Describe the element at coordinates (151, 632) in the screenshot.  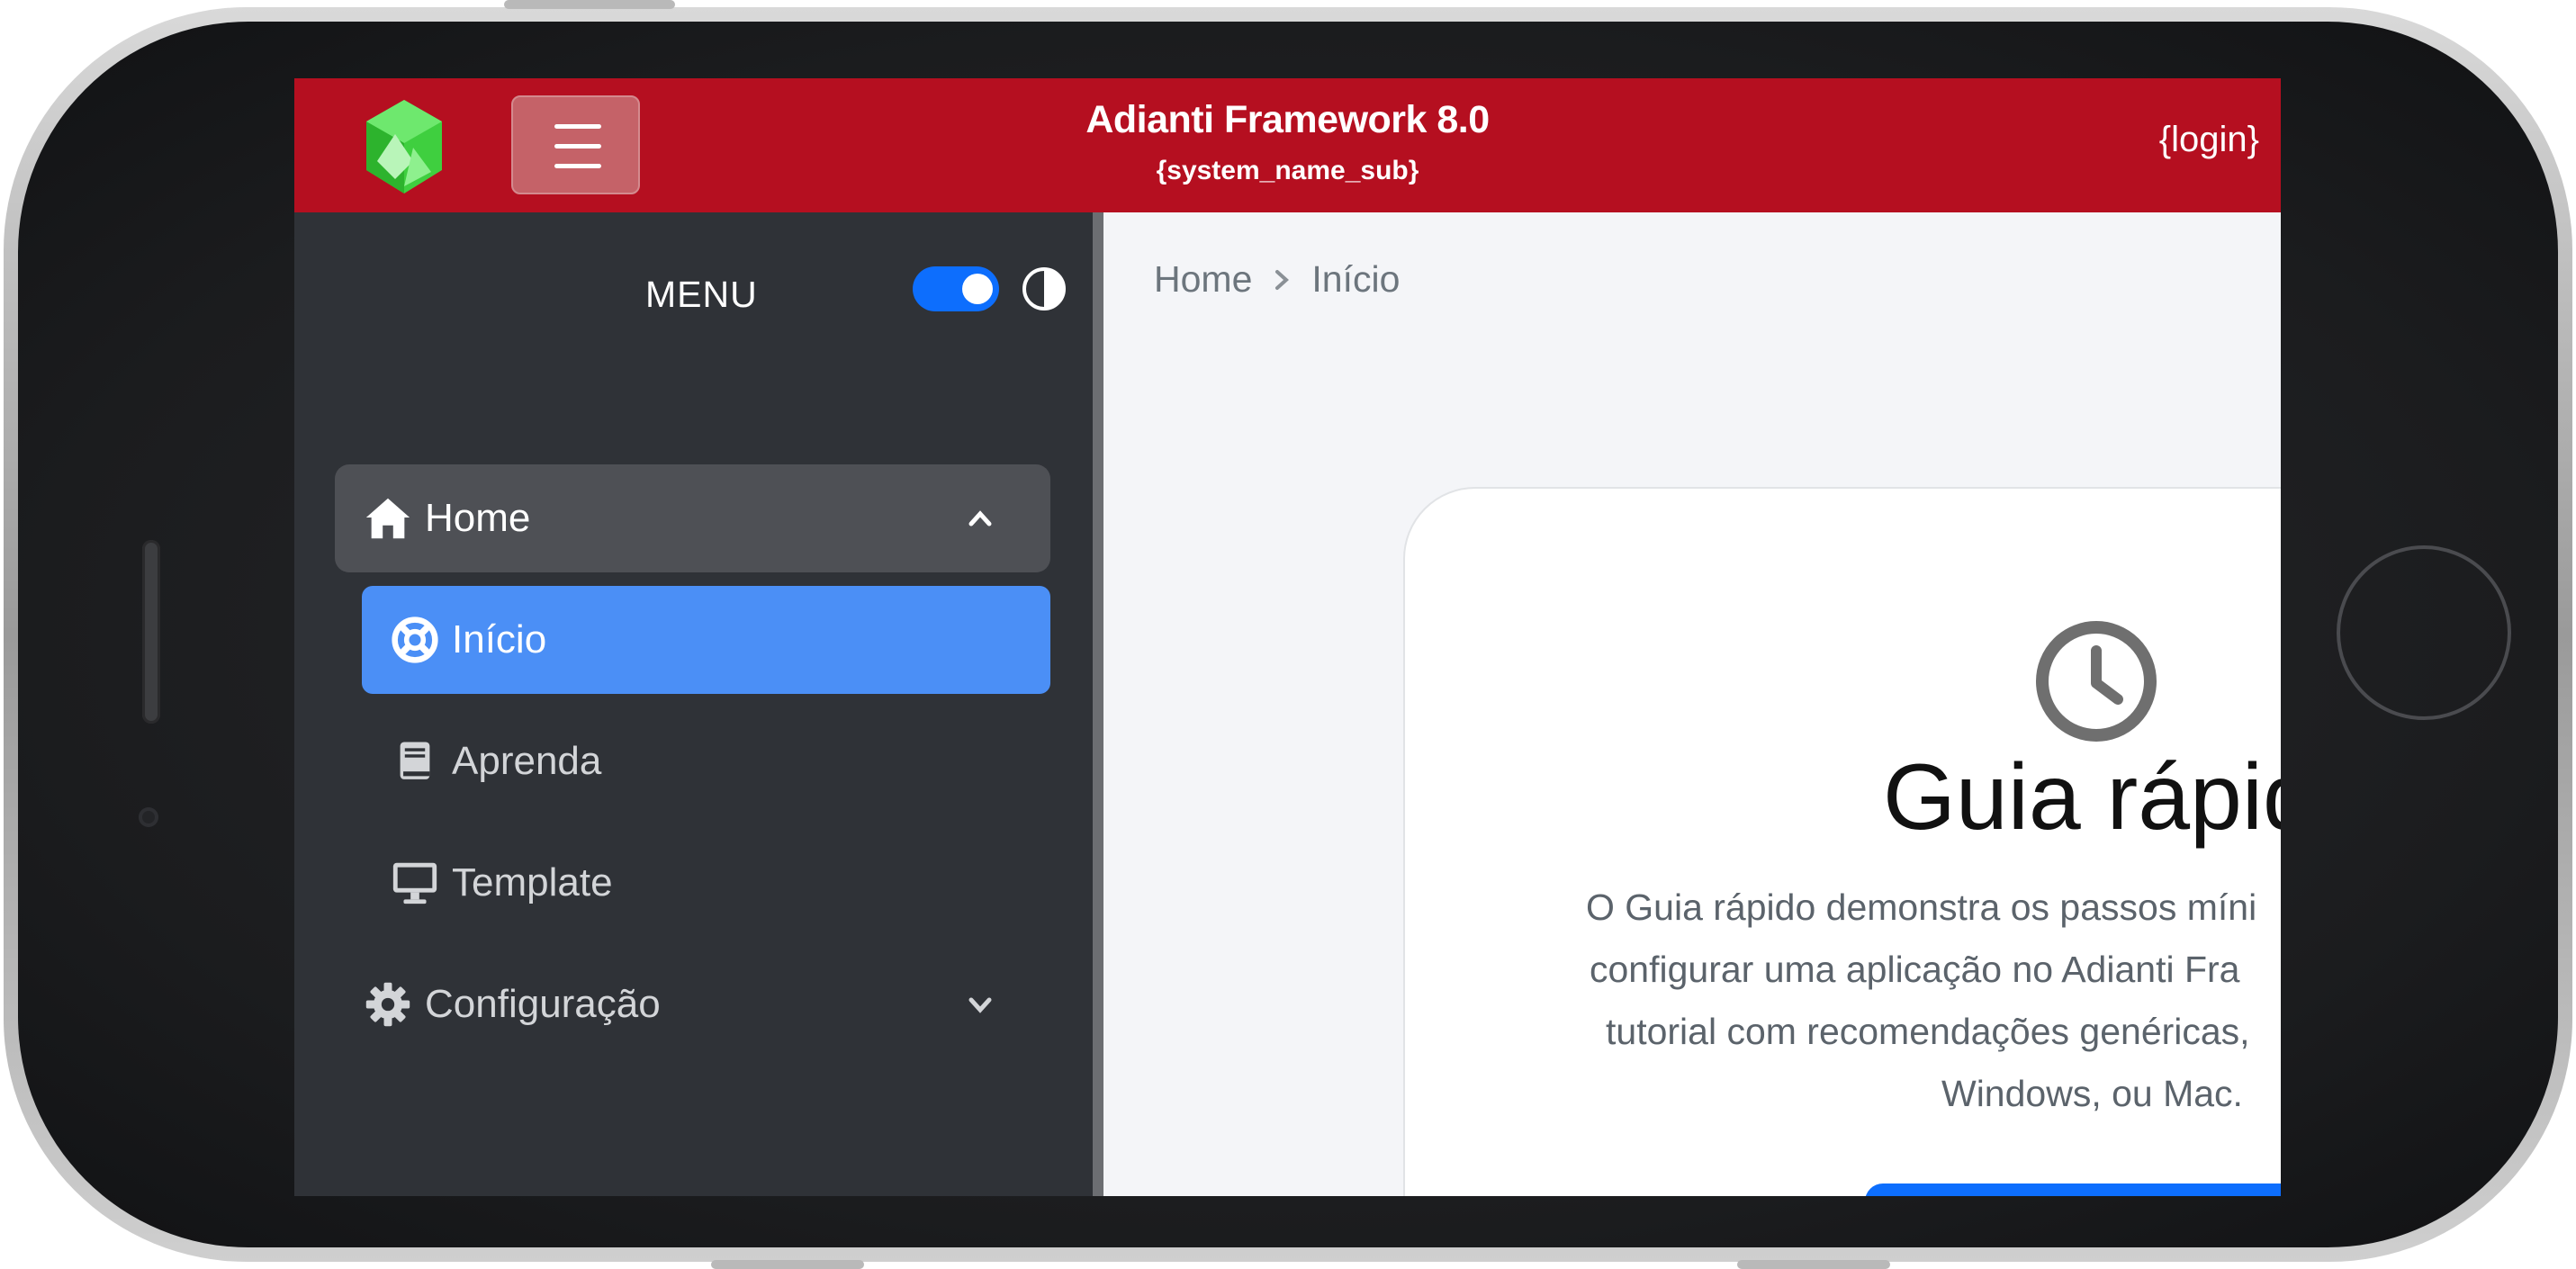
I see `phone-speaker` at that location.